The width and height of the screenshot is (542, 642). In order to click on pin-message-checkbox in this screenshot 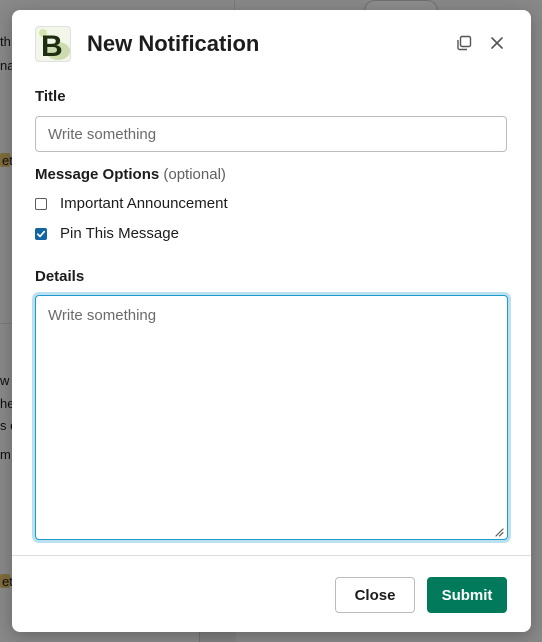, I will do `click(41, 234)`.